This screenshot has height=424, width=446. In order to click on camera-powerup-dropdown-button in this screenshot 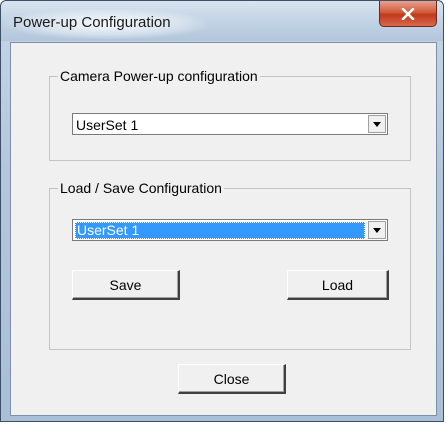, I will do `click(377, 124)`.